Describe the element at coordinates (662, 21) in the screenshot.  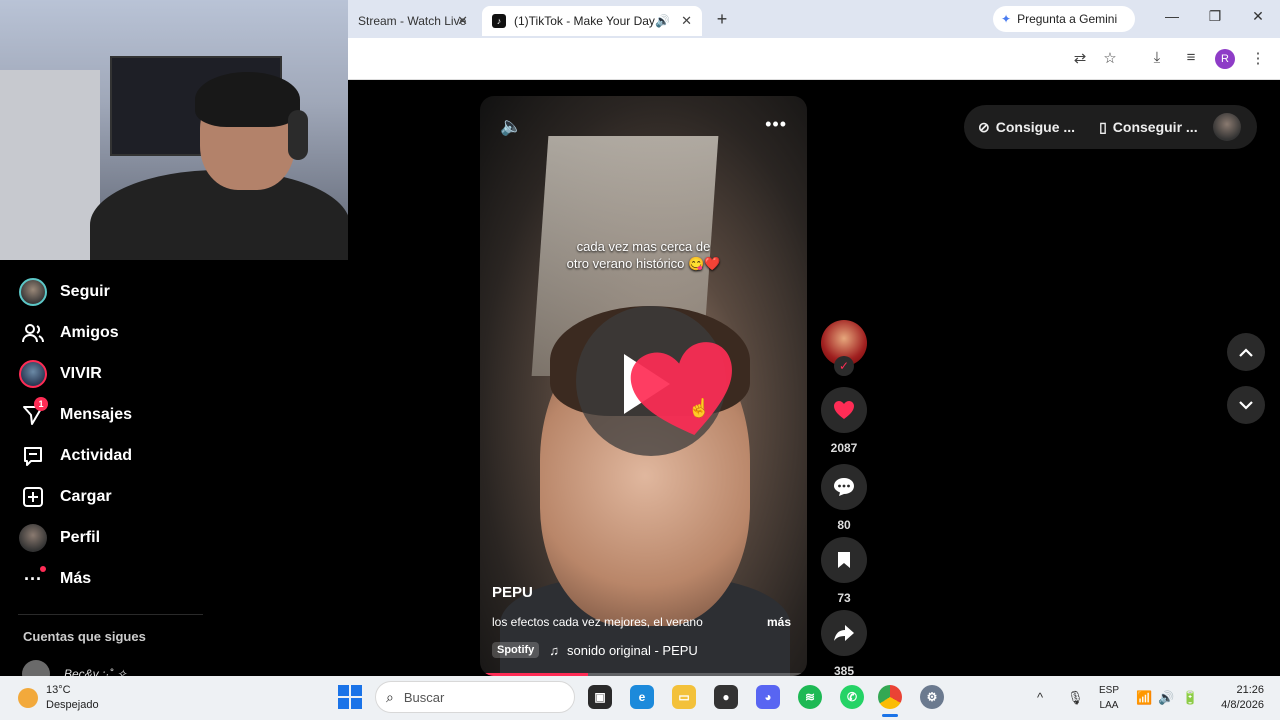
I see `tab-audio-icon: 🔊` at that location.